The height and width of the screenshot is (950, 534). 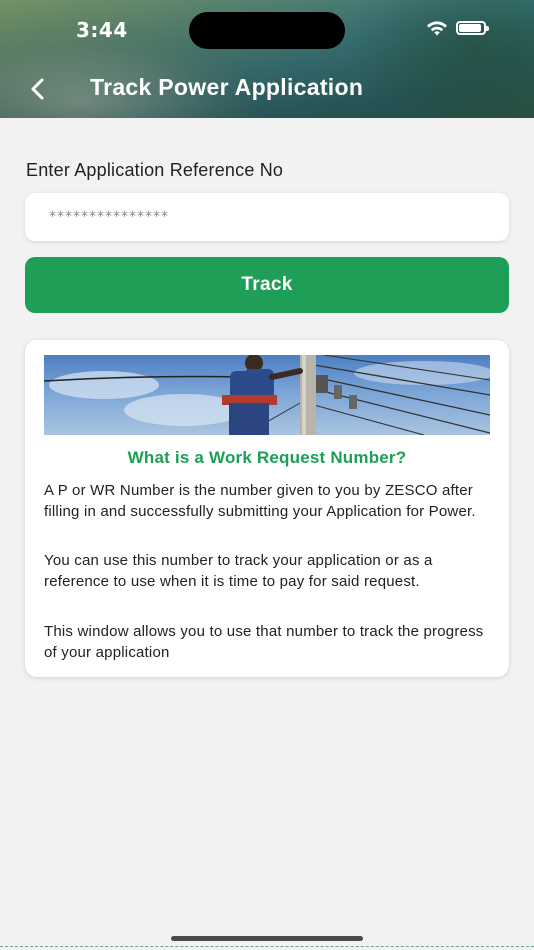 I want to click on info-heading: What is a Work Request Number?, so click(x=267, y=457).